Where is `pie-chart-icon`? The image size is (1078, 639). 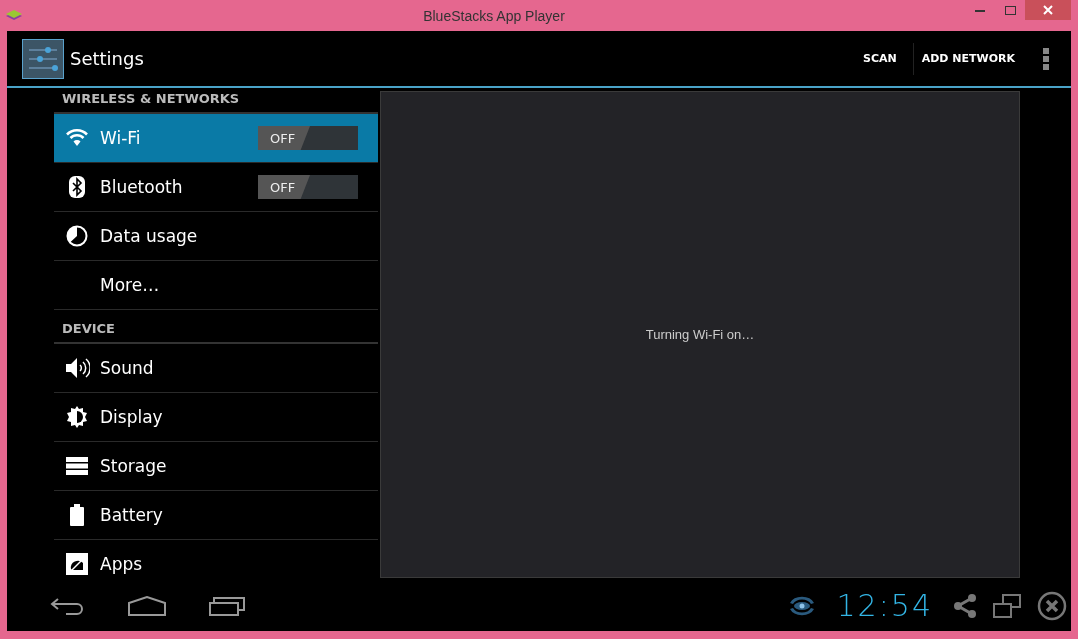 pie-chart-icon is located at coordinates (77, 236).